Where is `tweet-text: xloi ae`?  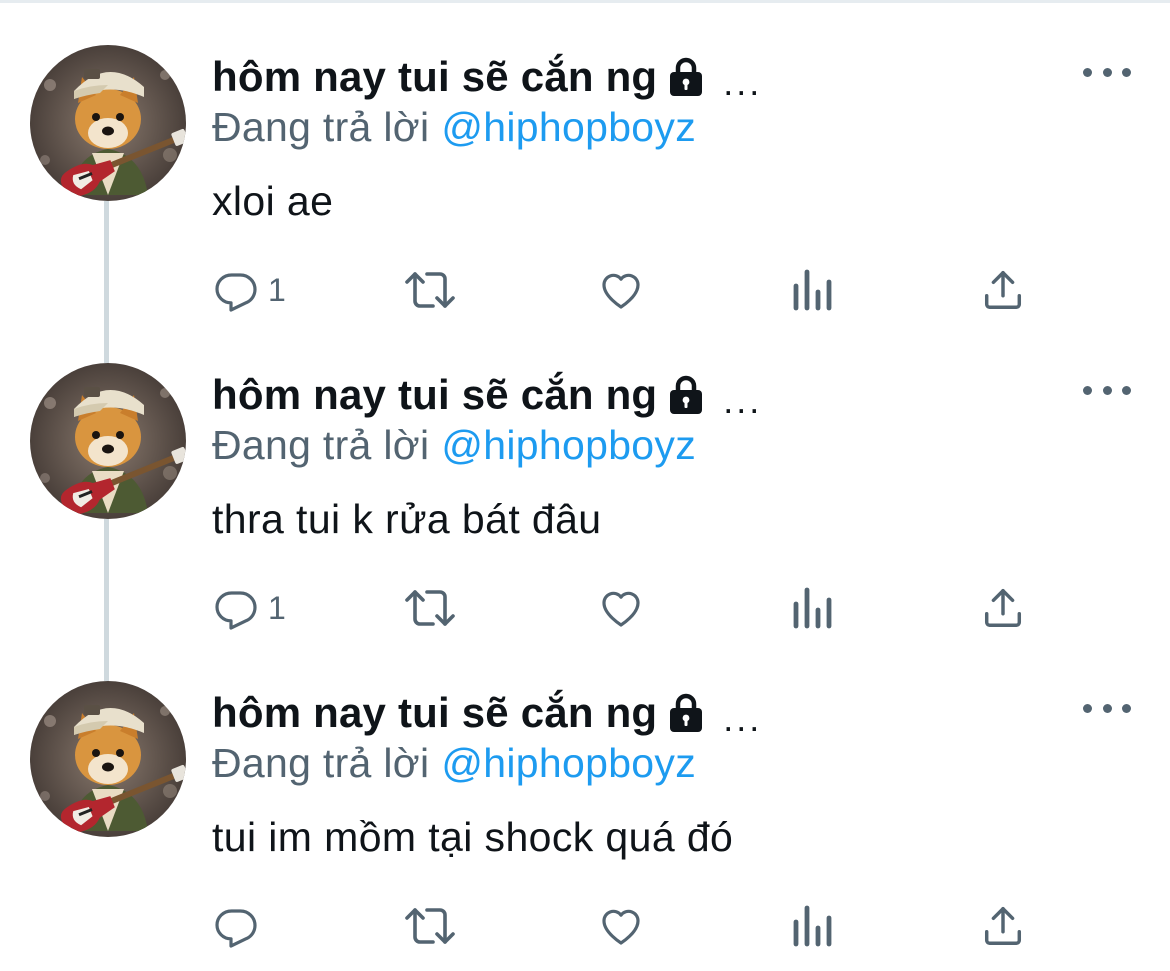
tweet-text: xloi ae is located at coordinates (273, 201).